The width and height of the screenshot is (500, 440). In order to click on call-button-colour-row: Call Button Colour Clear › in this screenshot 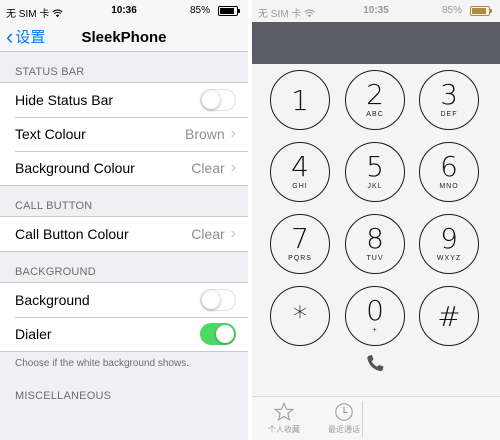, I will do `click(124, 234)`.